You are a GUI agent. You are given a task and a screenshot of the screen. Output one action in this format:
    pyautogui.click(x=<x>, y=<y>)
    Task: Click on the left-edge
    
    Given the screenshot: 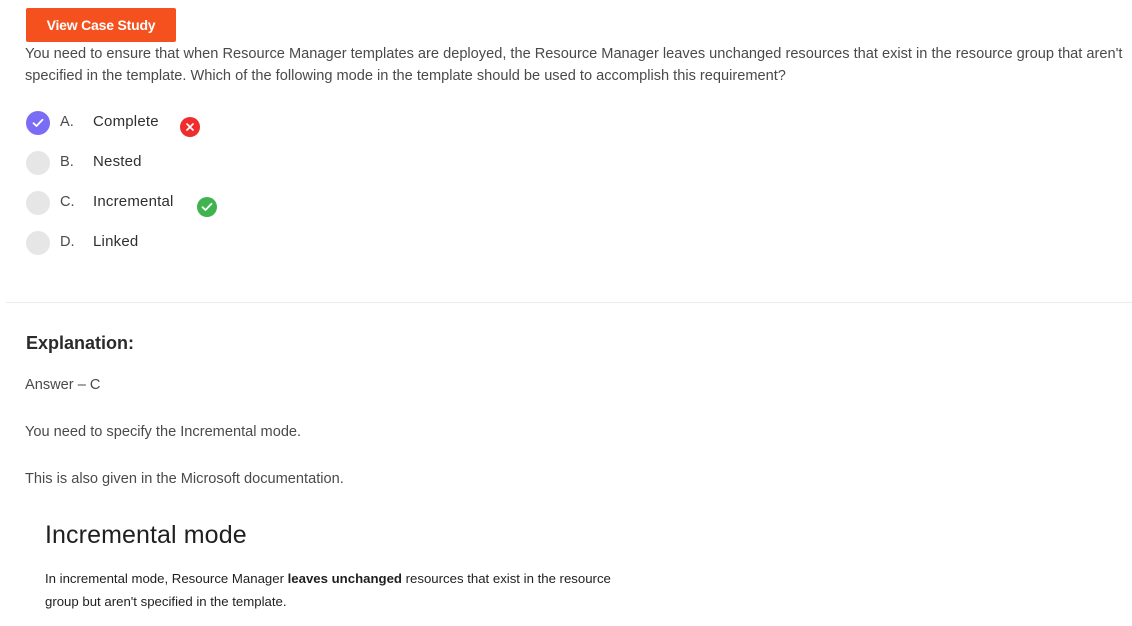 What is the action you would take?
    pyautogui.click(x=3, y=151)
    